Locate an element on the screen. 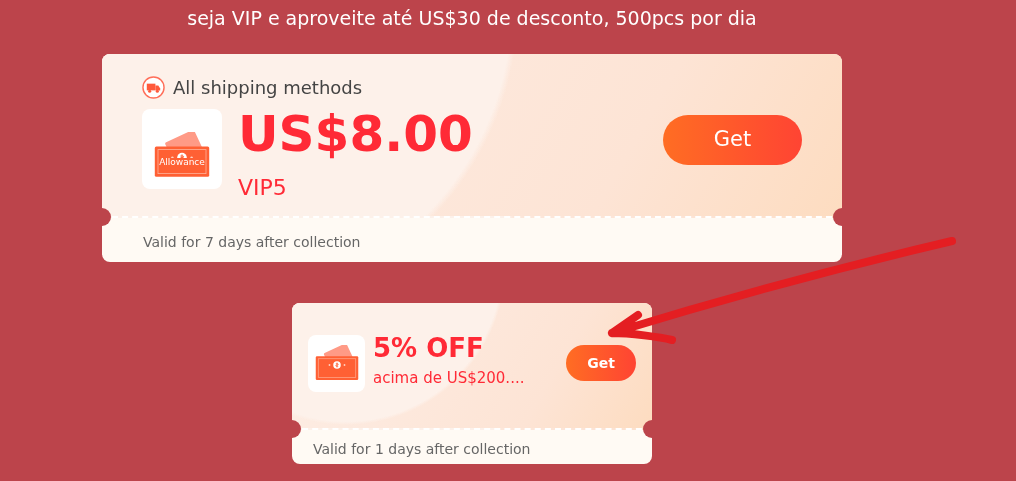 Image resolution: width=1016 pixels, height=481 pixels. truck-icon is located at coordinates (153, 87).